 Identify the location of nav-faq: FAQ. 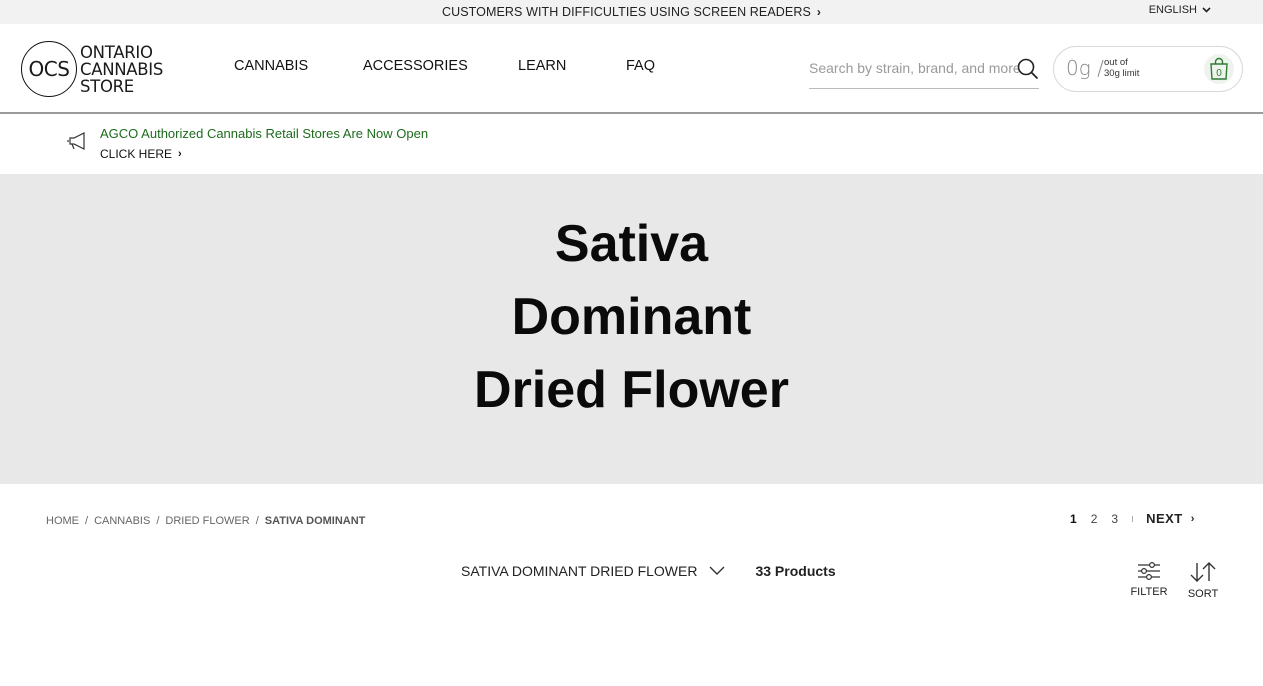
(640, 66).